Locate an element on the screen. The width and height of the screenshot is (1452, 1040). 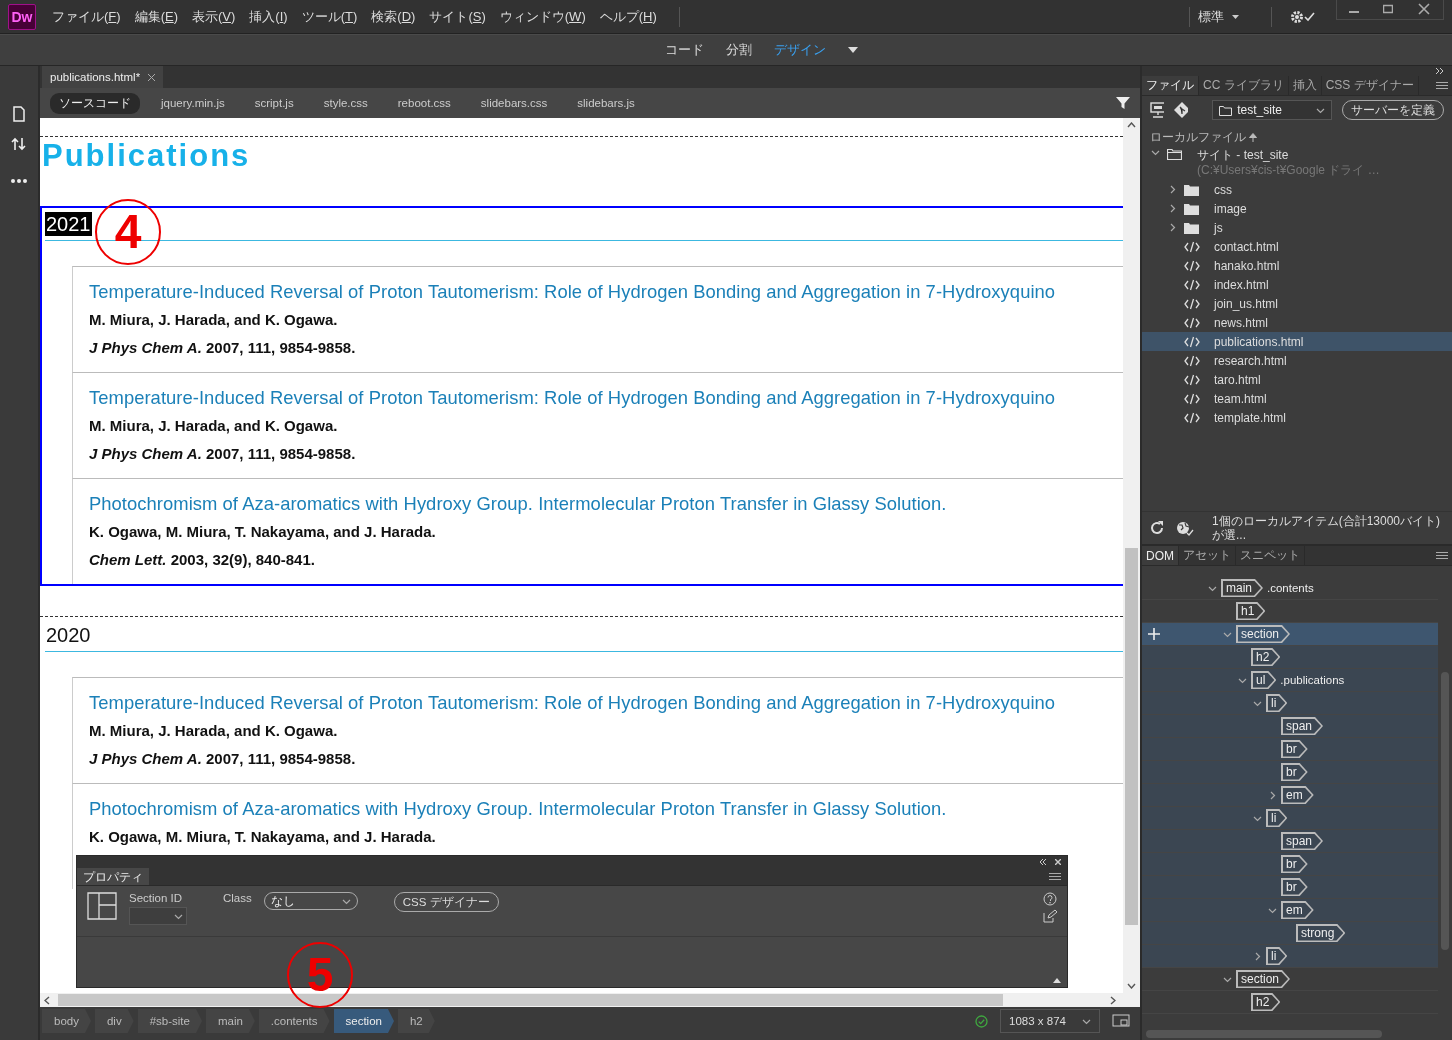
dom-tag: ul is located at coordinates (1264, 680).